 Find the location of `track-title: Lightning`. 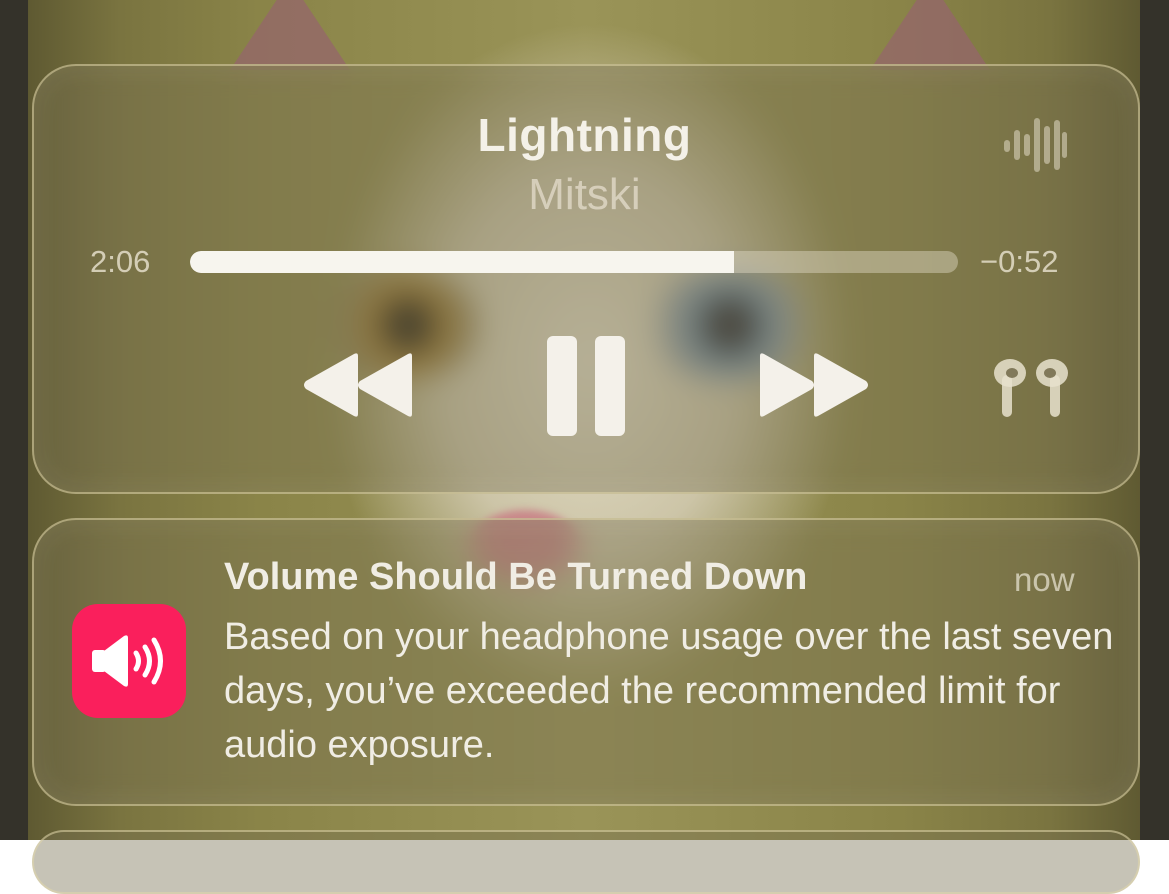

track-title: Lightning is located at coordinates (584, 135).